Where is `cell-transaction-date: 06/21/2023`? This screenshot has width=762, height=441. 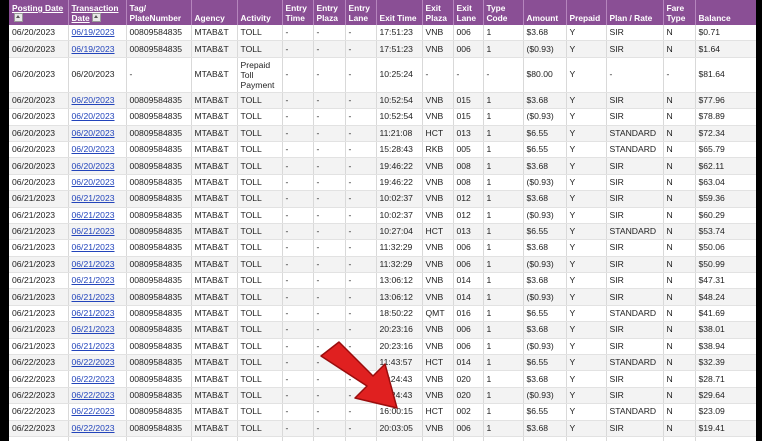 cell-transaction-date: 06/21/2023 is located at coordinates (97, 330).